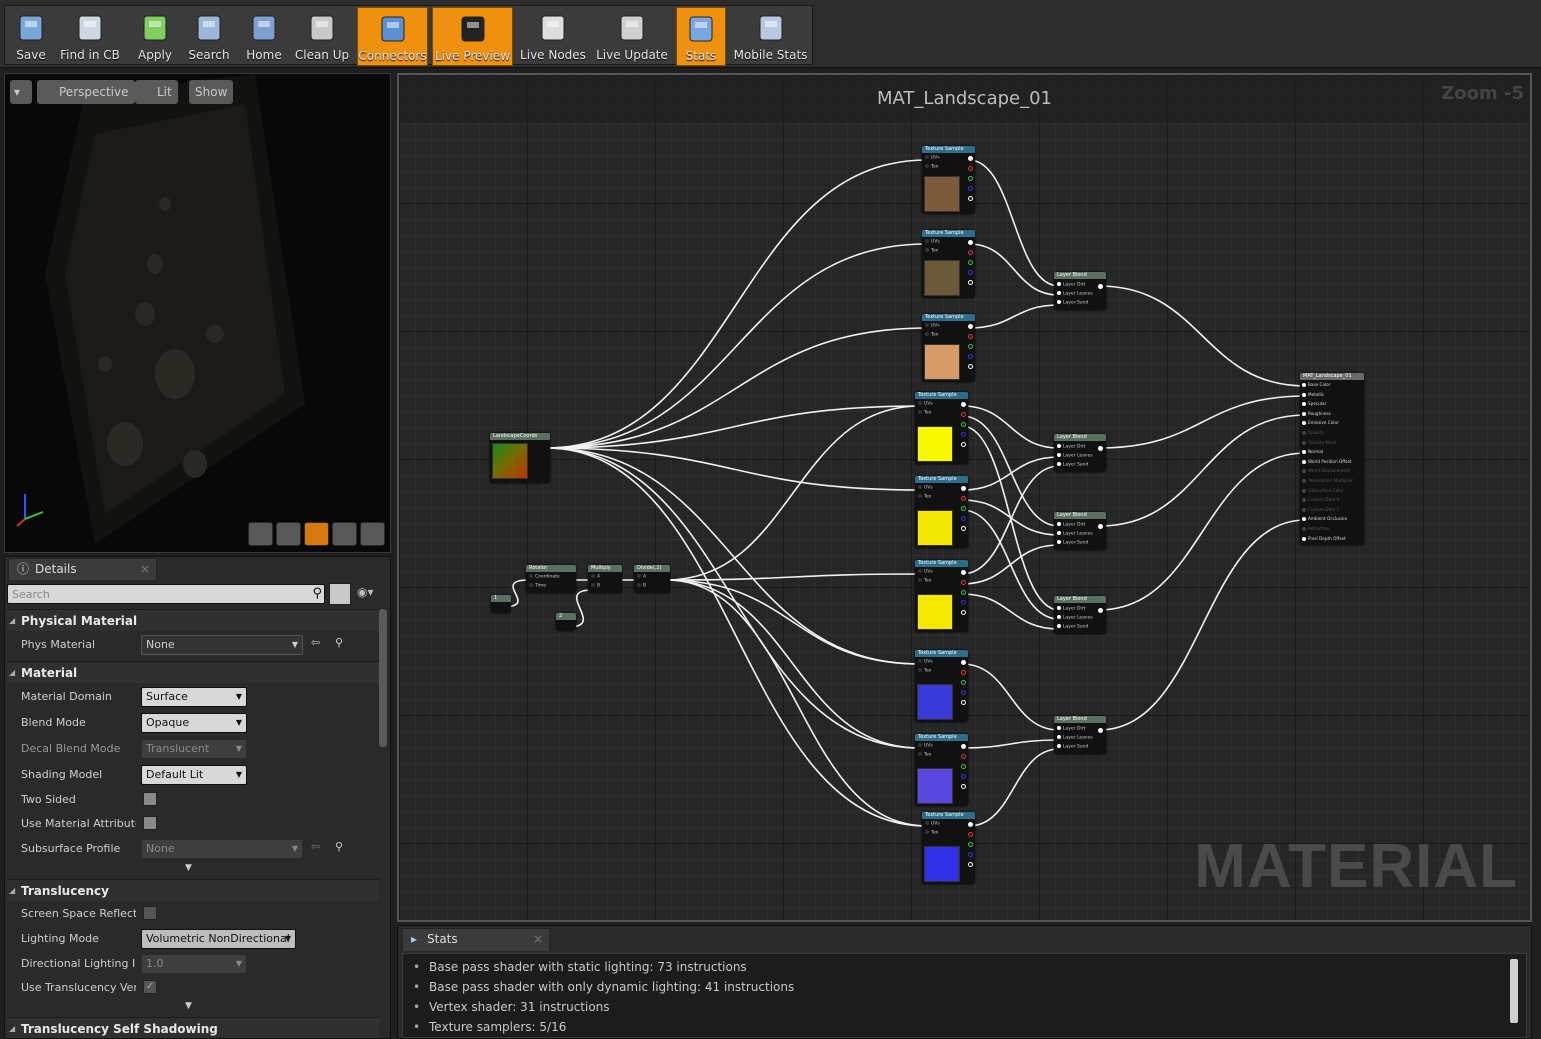 The height and width of the screenshot is (1039, 1541). I want to click on perspective-button: Perspective, so click(86, 92).